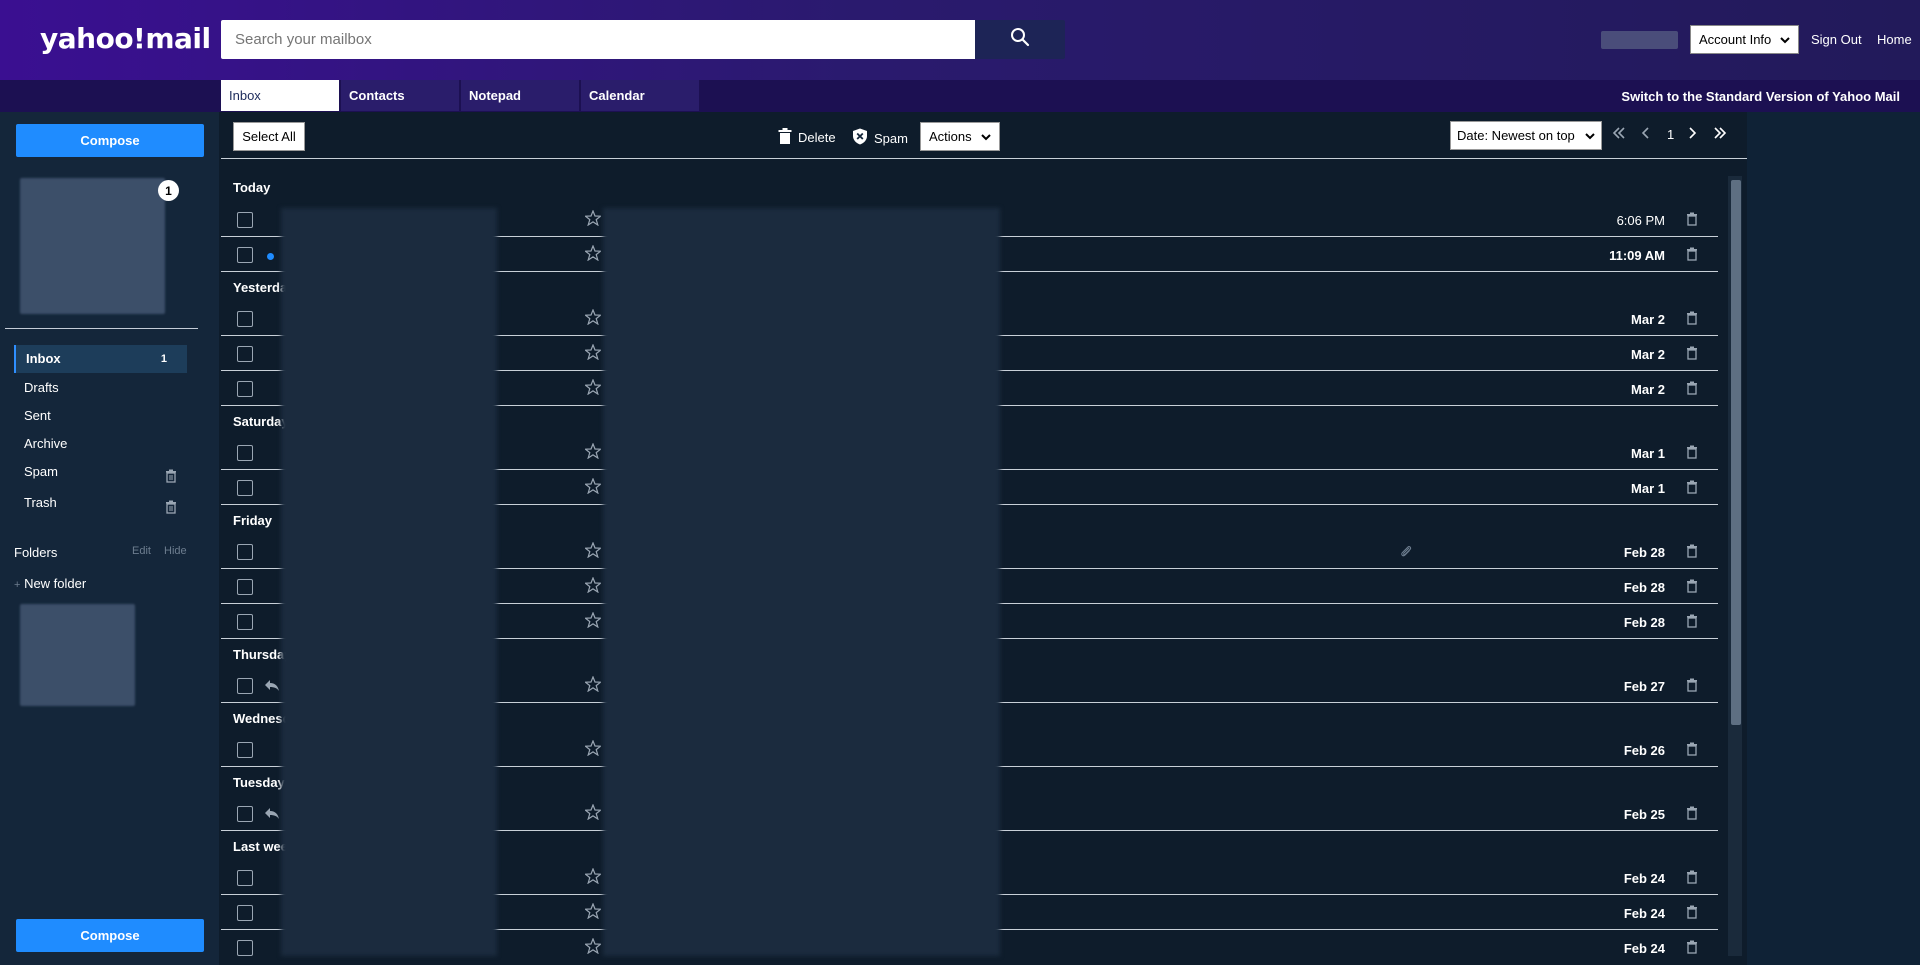 The image size is (1920, 965). Describe the element at coordinates (110, 935) in the screenshot. I see `compose-button-bottom: Compose` at that location.